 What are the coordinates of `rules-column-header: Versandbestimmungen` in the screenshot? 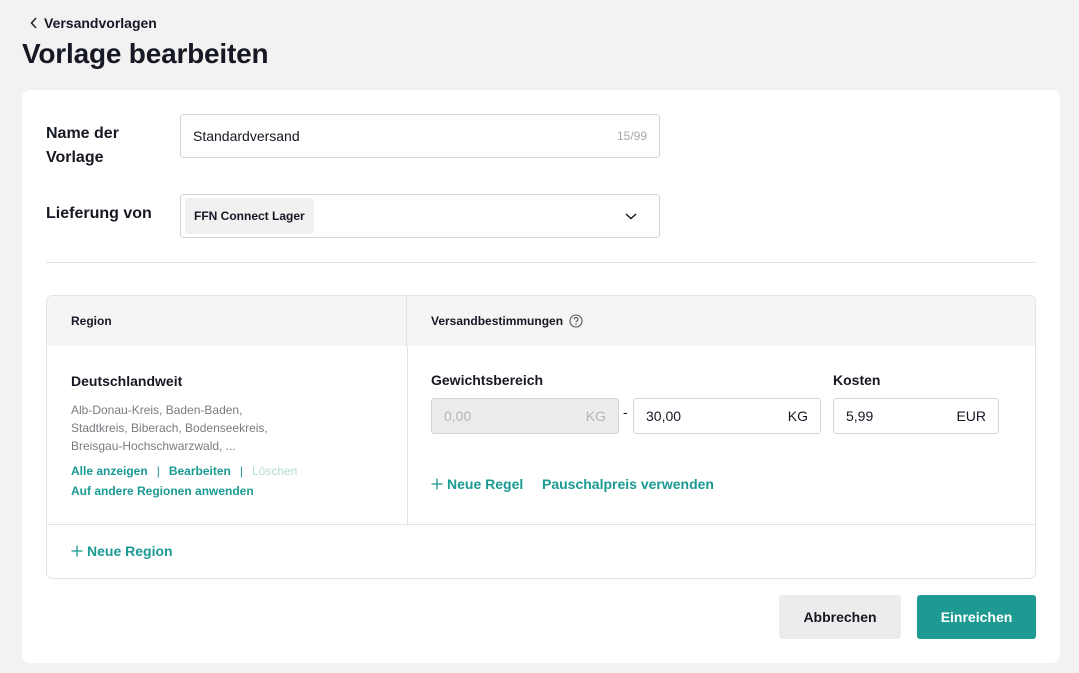 It's located at (721, 321).